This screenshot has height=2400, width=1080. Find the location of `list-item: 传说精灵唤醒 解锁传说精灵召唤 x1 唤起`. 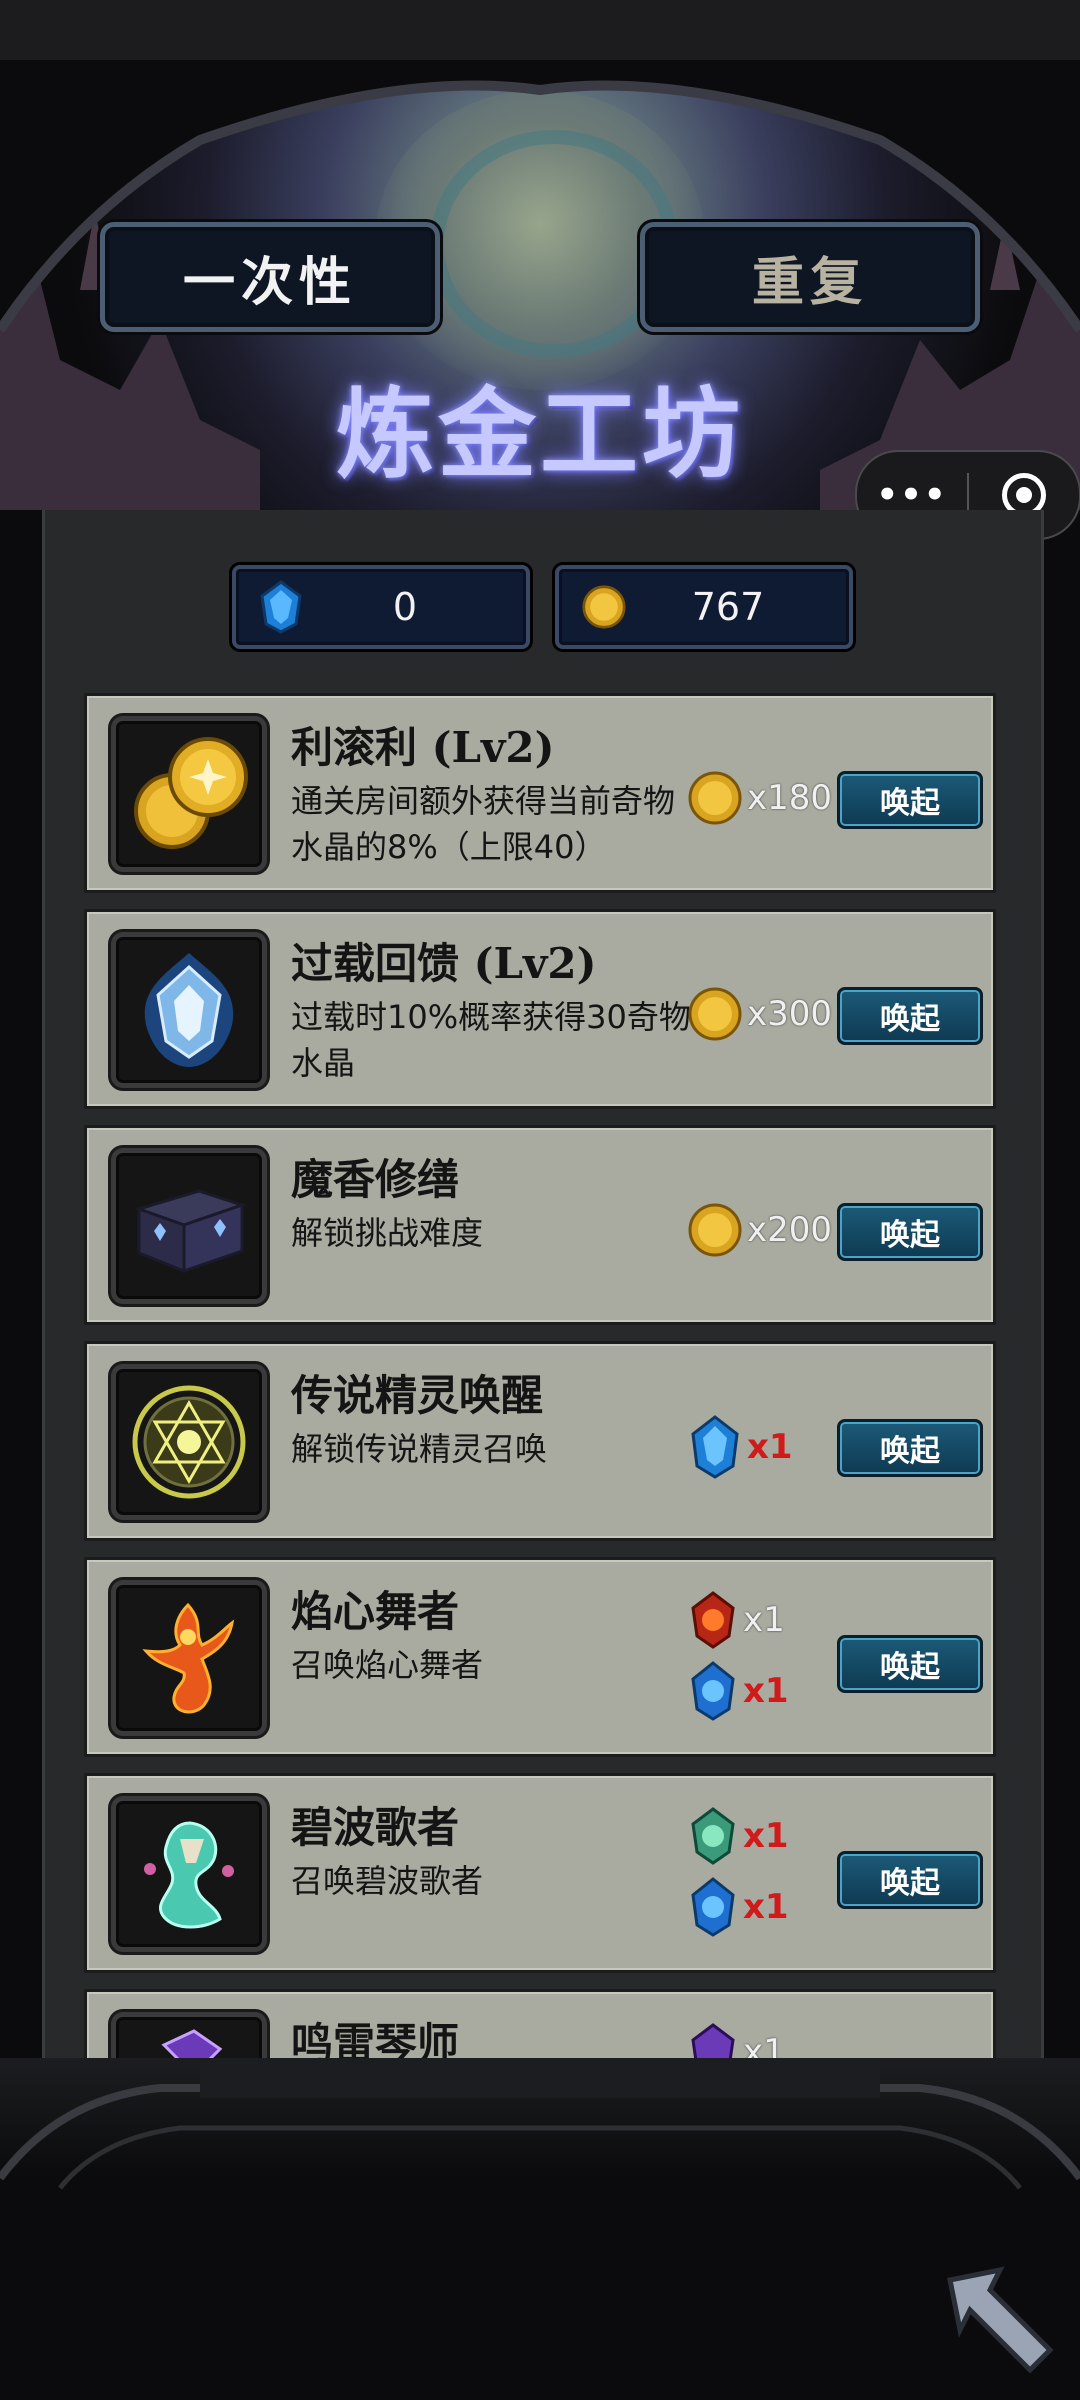

list-item: 传说精灵唤醒 解锁传说精灵召唤 x1 唤起 is located at coordinates (540, 1441).